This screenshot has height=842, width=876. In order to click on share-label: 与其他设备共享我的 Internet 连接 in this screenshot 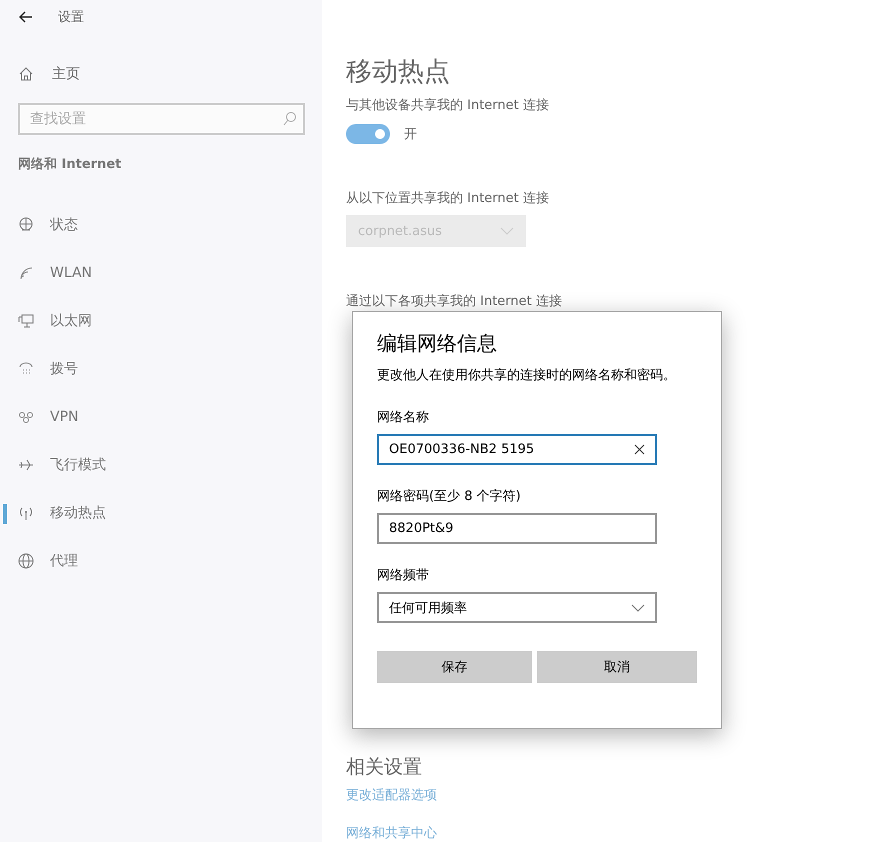, I will do `click(448, 106)`.